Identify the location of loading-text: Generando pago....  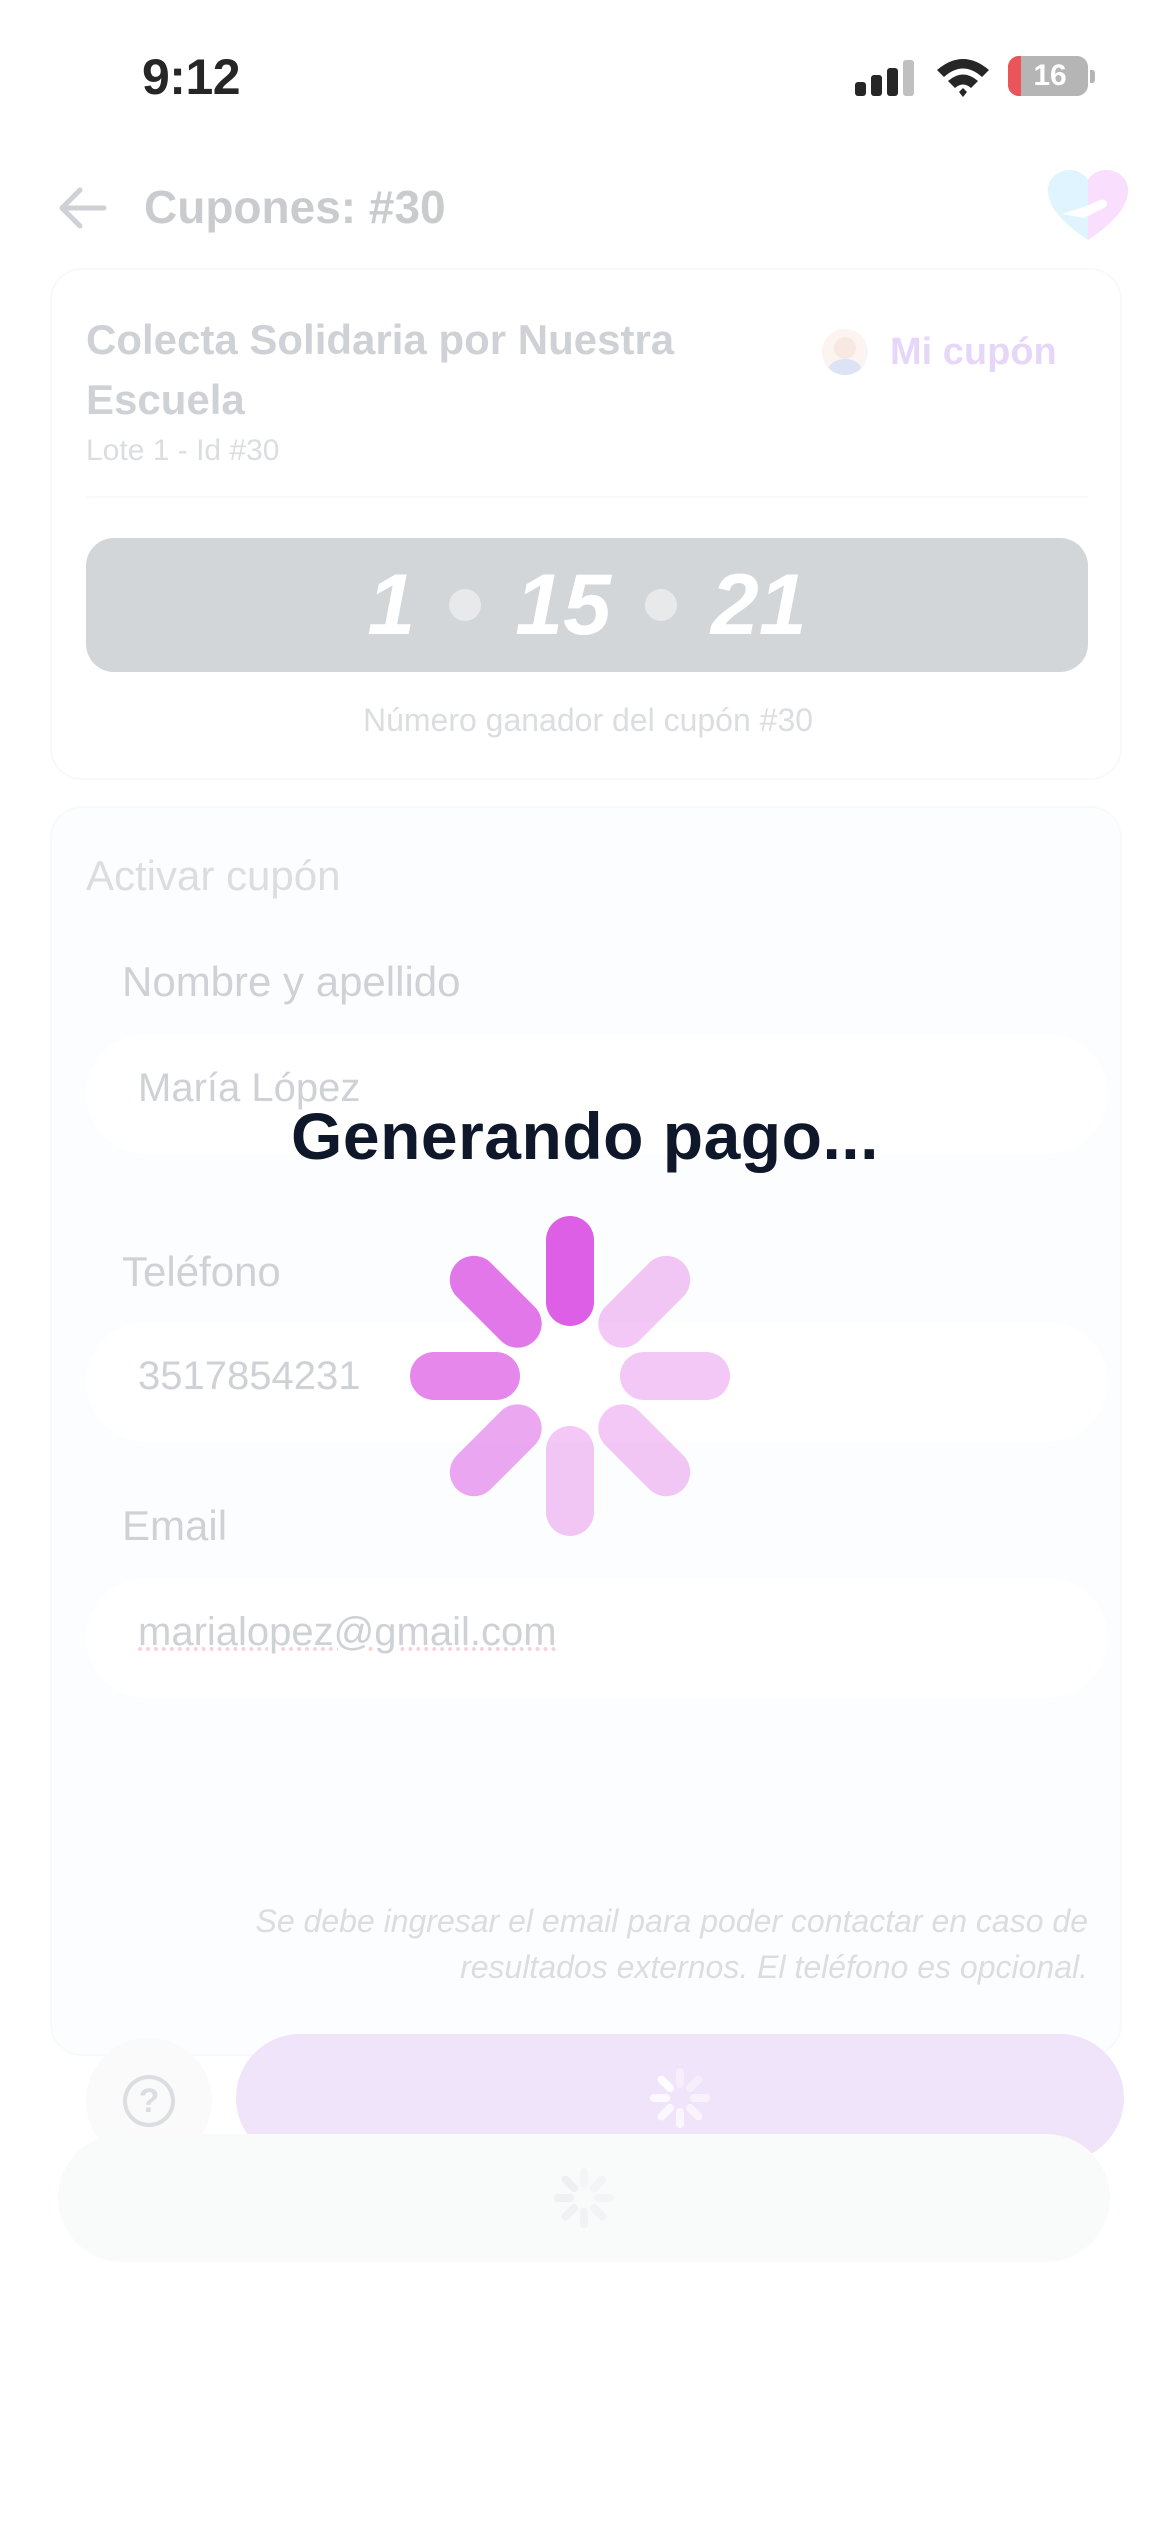
(585, 1136).